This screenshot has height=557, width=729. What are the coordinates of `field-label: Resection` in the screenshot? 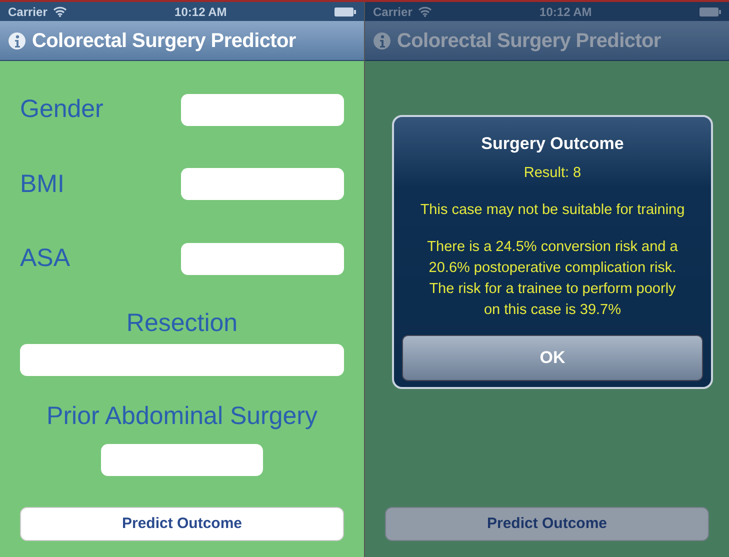 It's located at (182, 323).